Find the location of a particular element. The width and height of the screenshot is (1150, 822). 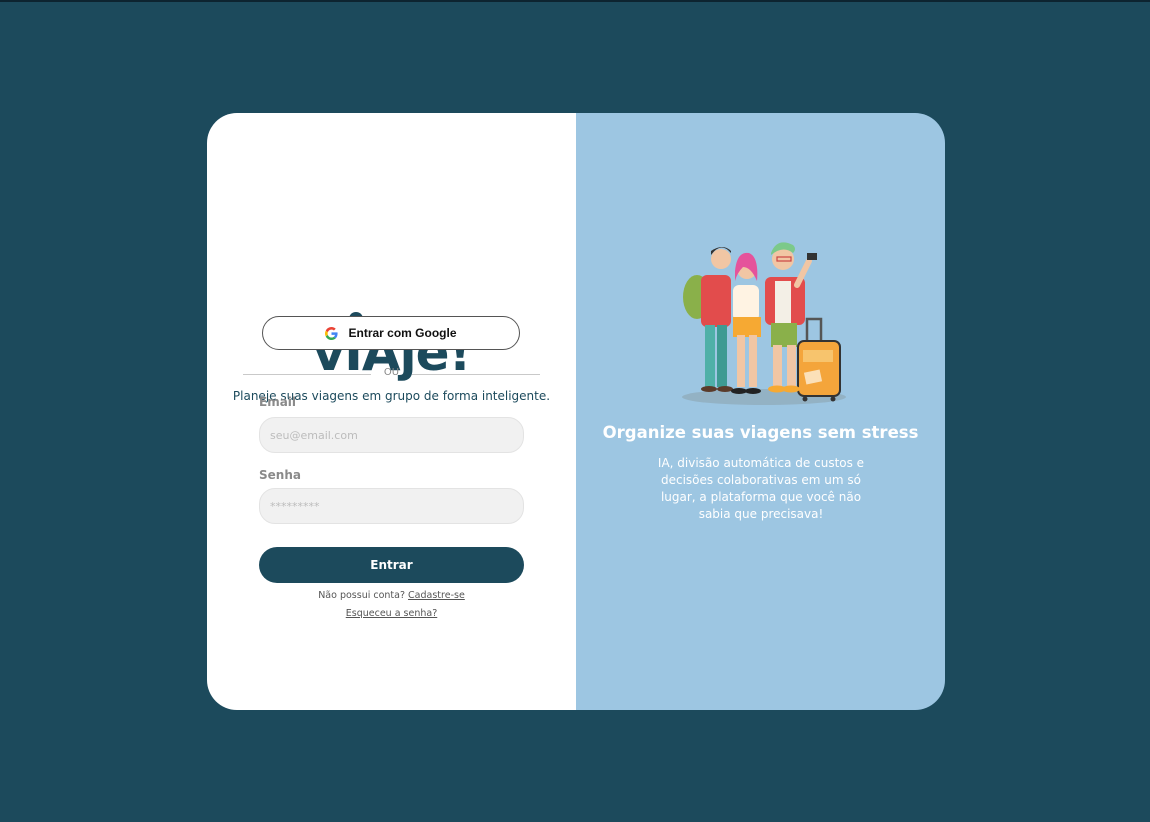

window-top-border is located at coordinates (575, 1).